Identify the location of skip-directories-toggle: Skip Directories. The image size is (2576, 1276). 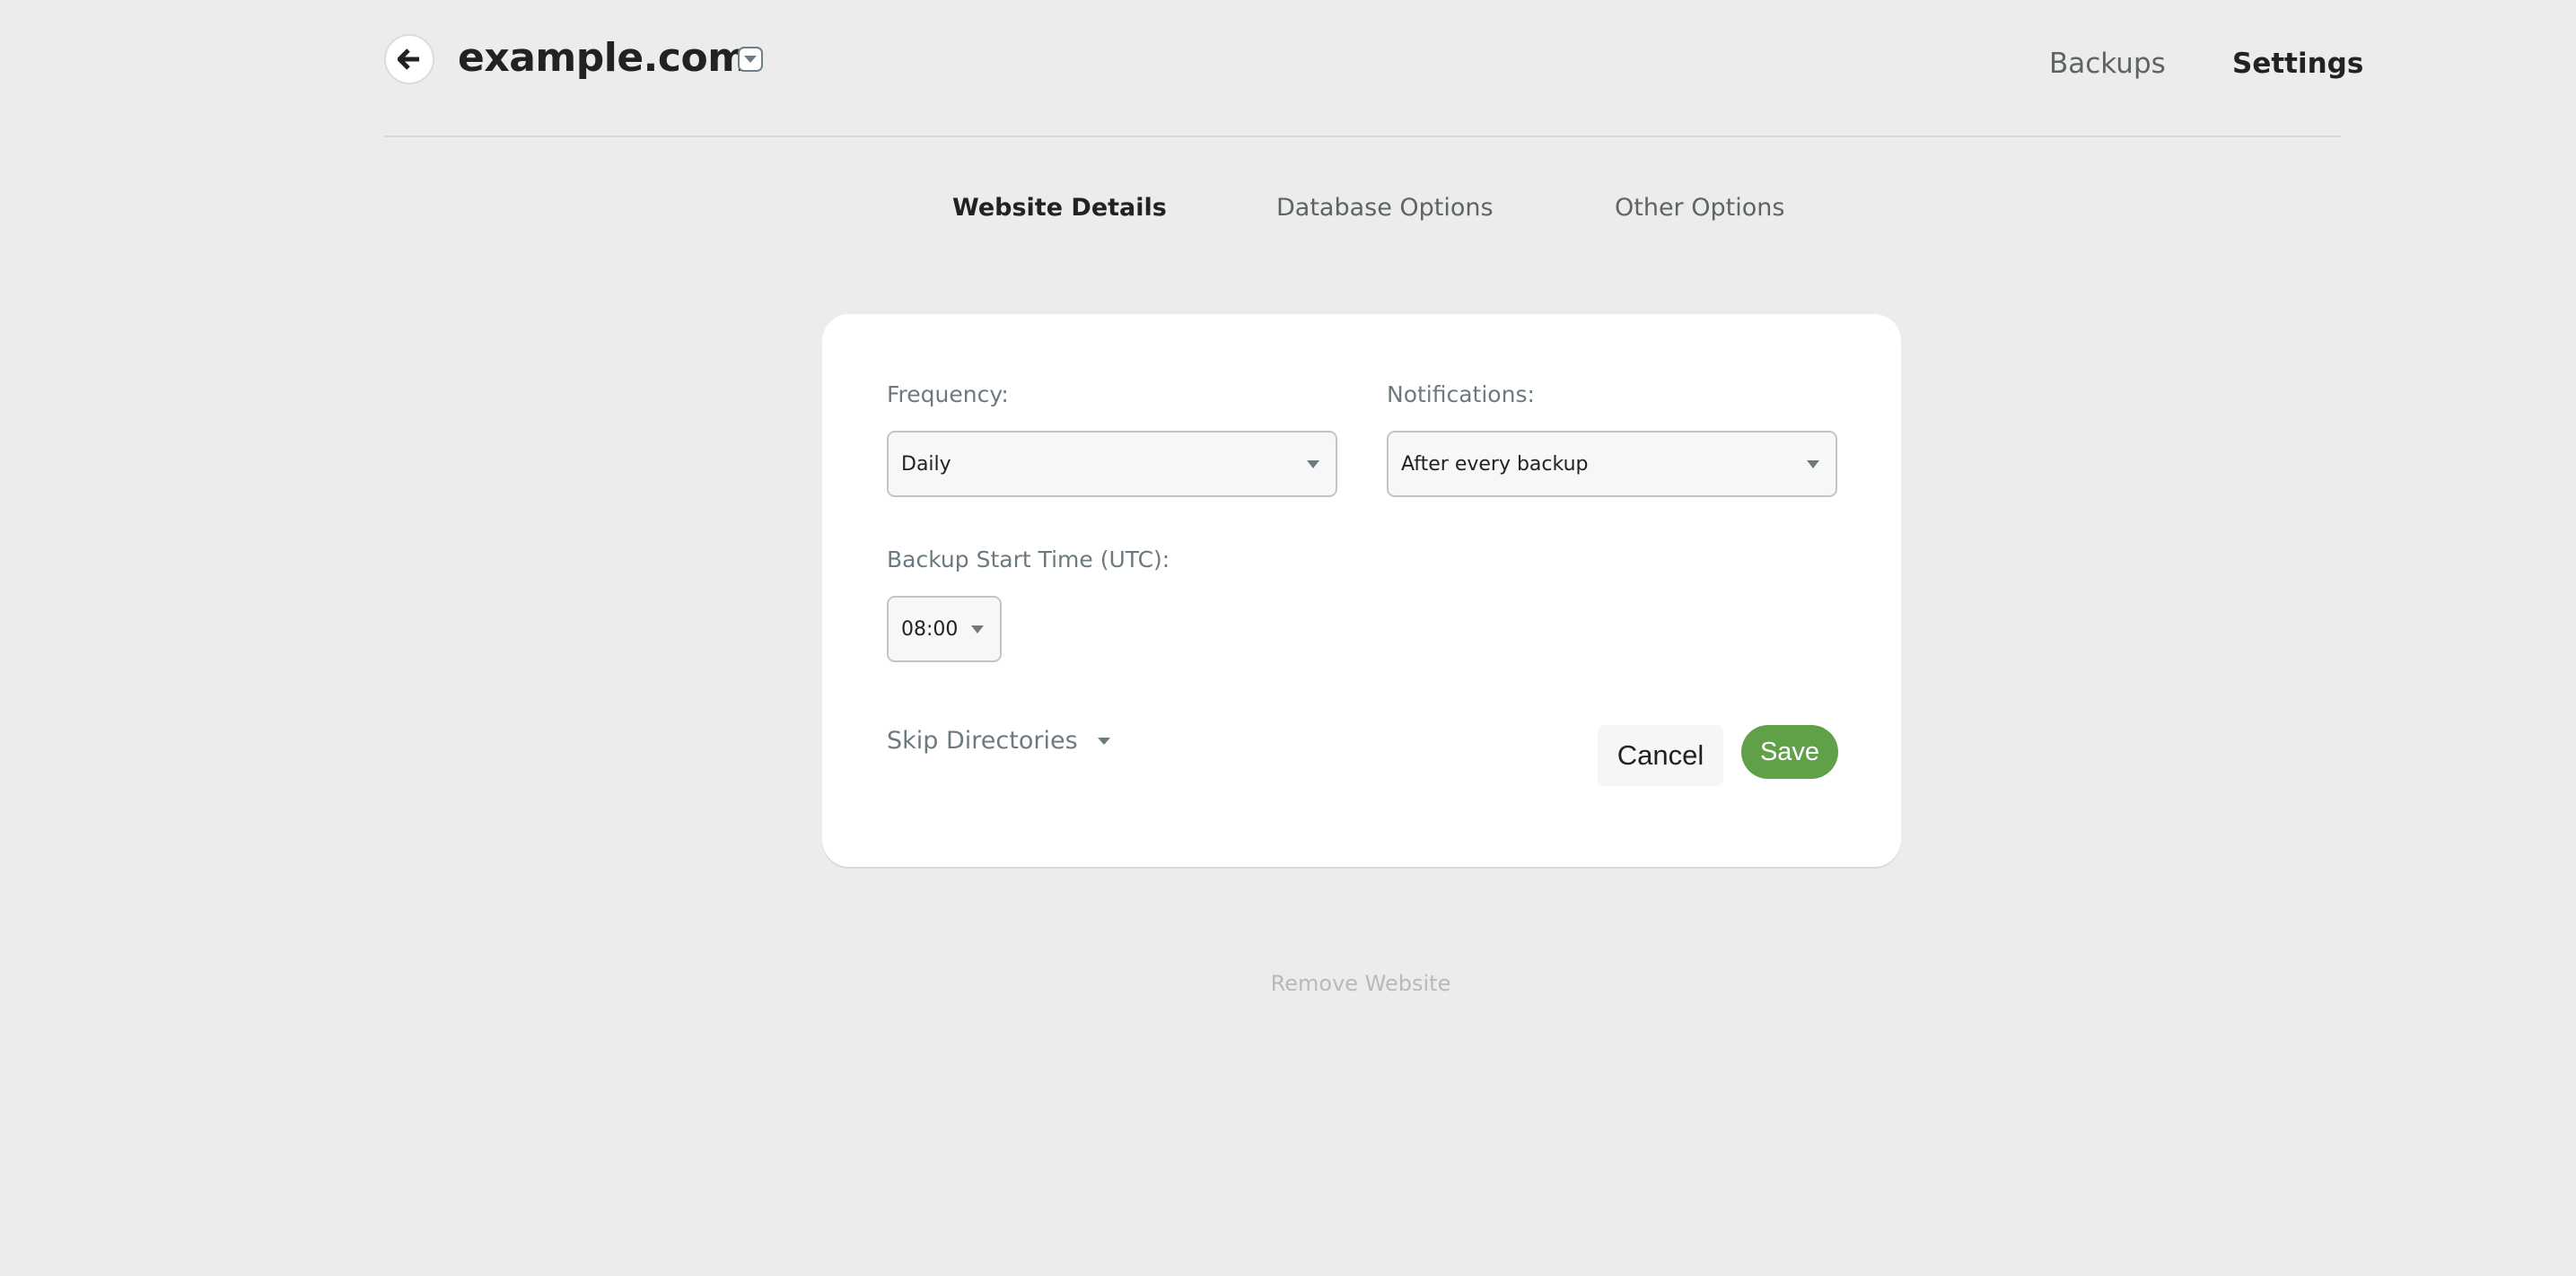
(998, 741).